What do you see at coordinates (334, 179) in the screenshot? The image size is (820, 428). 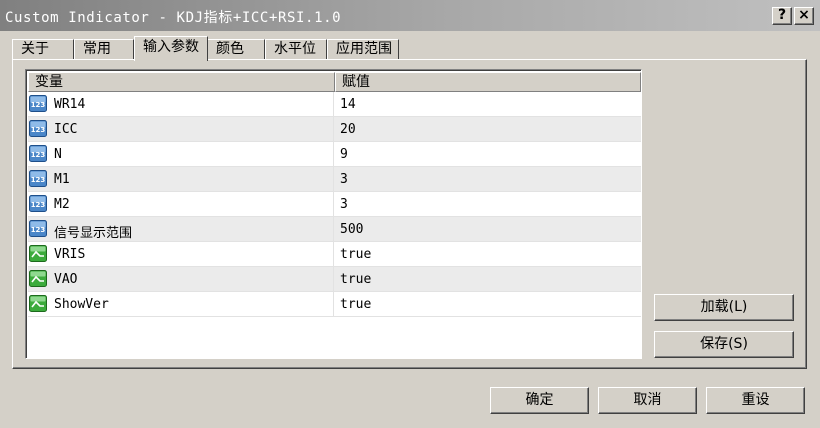 I see `table-row: 123 M1 3` at bounding box center [334, 179].